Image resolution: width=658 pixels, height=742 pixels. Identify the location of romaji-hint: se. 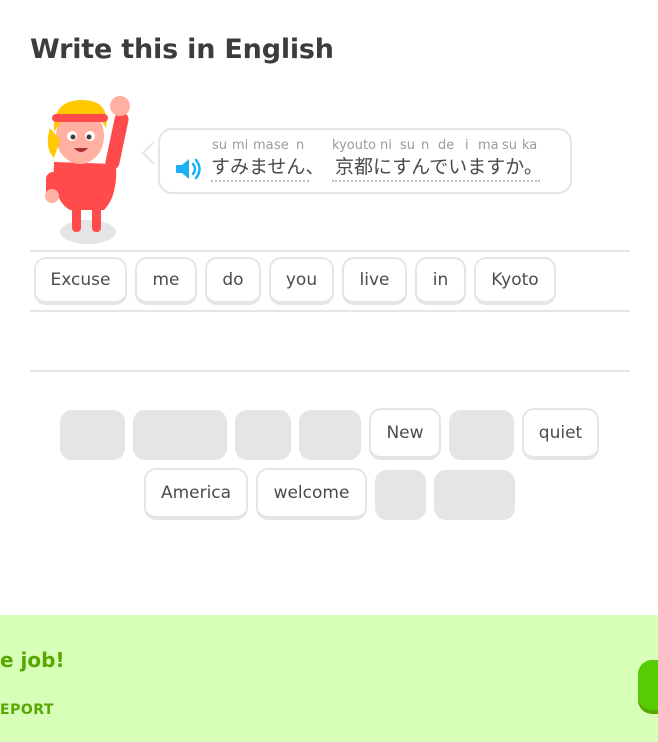
(281, 145).